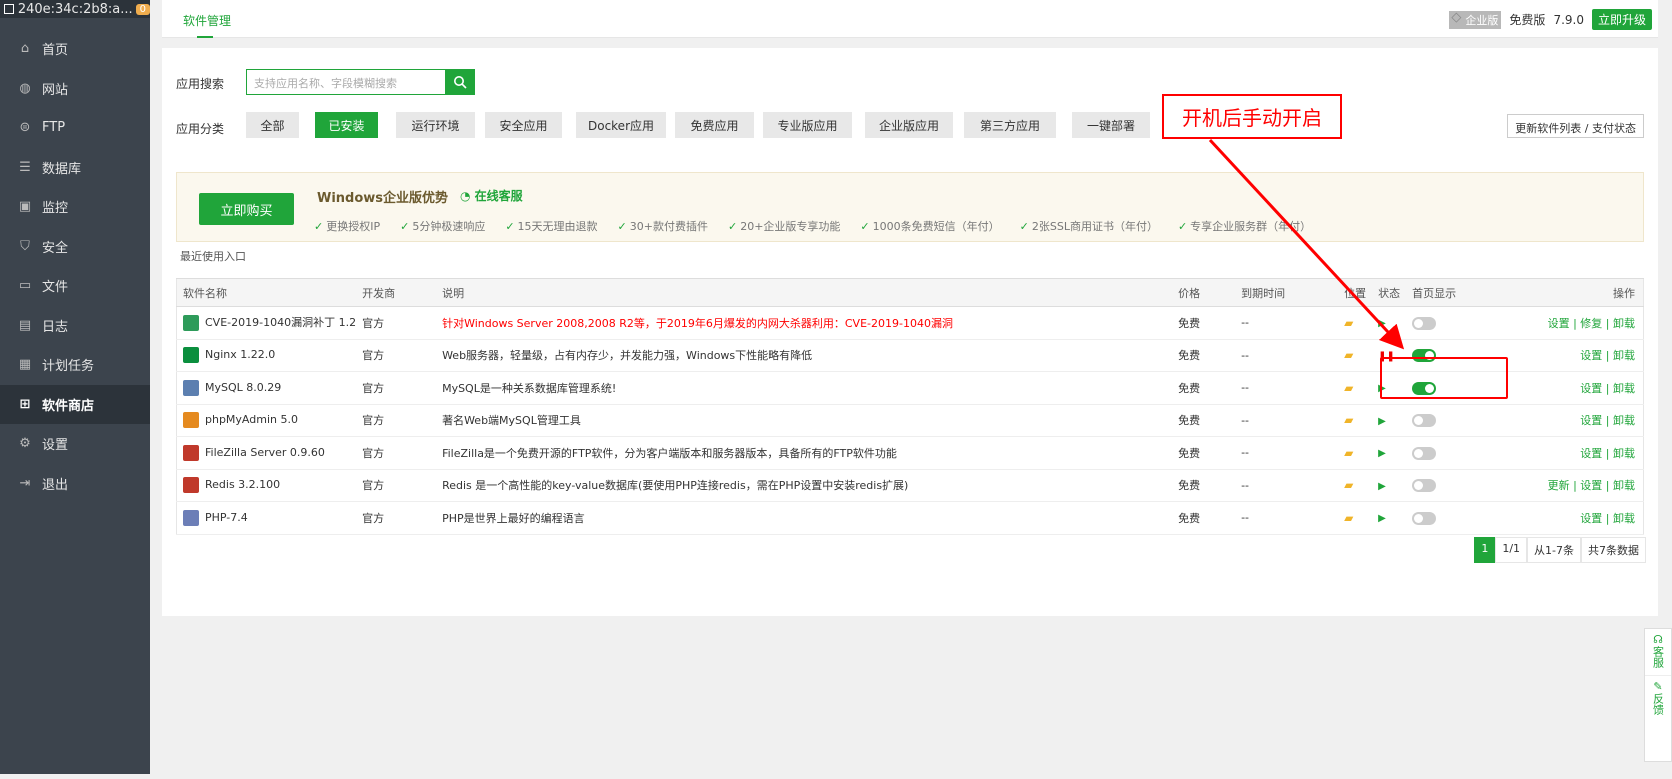 The height and width of the screenshot is (779, 1672). Describe the element at coordinates (1564, 485) in the screenshot. I see `actions-cell: 更新 | 设置 | 卸载` at that location.